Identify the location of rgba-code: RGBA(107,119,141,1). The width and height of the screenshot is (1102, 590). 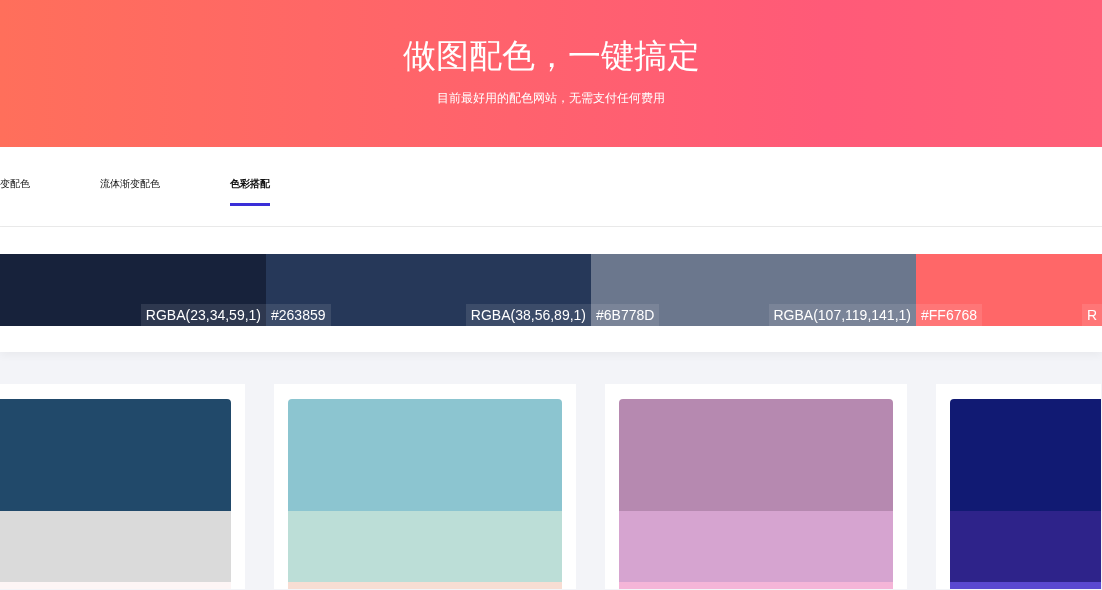
(842, 315).